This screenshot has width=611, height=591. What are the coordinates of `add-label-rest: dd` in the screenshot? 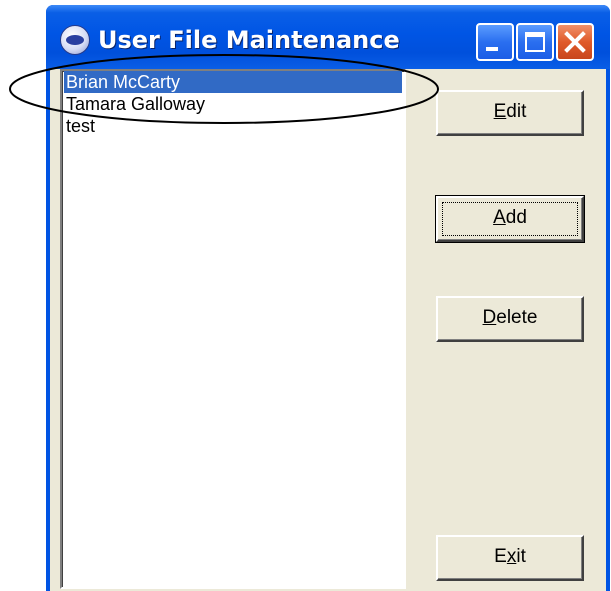 It's located at (516, 217).